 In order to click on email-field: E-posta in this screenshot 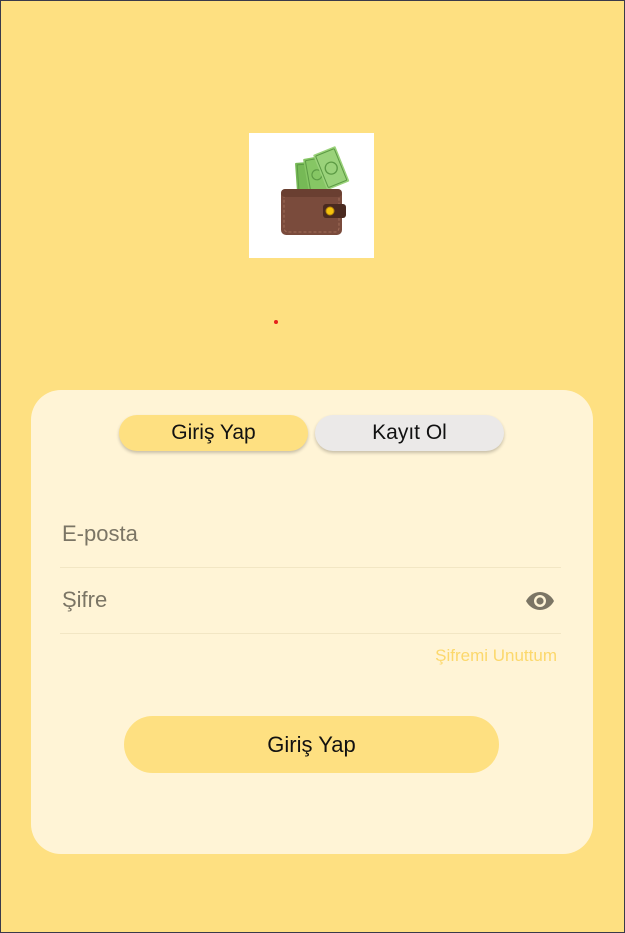, I will do `click(310, 538)`.